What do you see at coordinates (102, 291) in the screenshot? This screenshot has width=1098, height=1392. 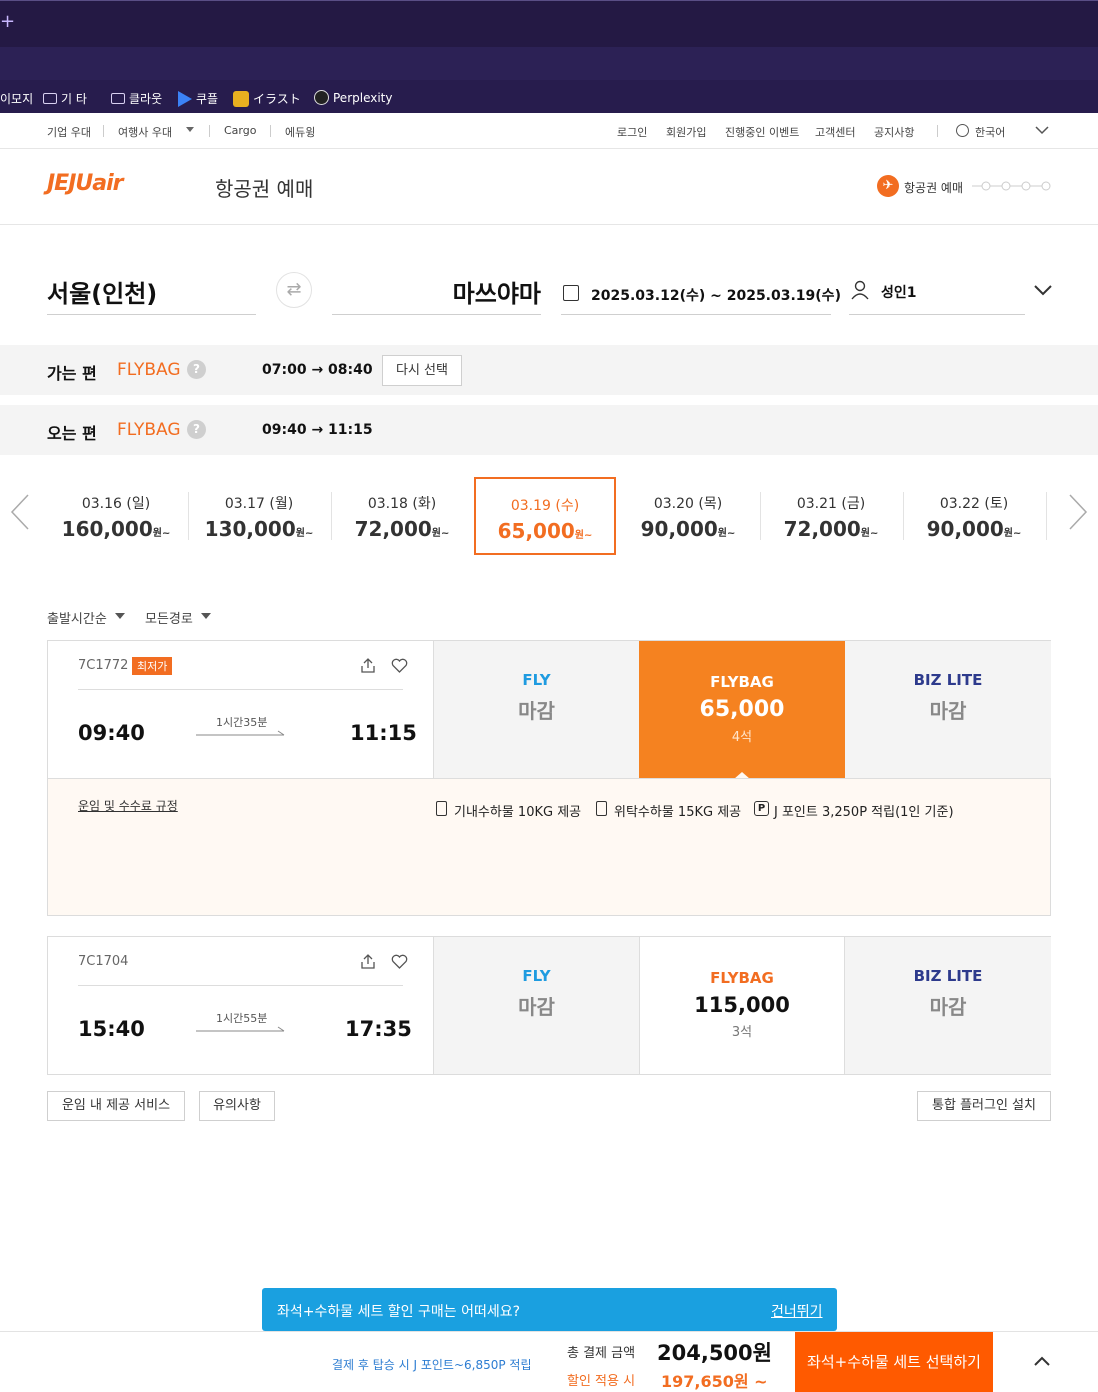 I see `origin-field: 서울(인천)` at bounding box center [102, 291].